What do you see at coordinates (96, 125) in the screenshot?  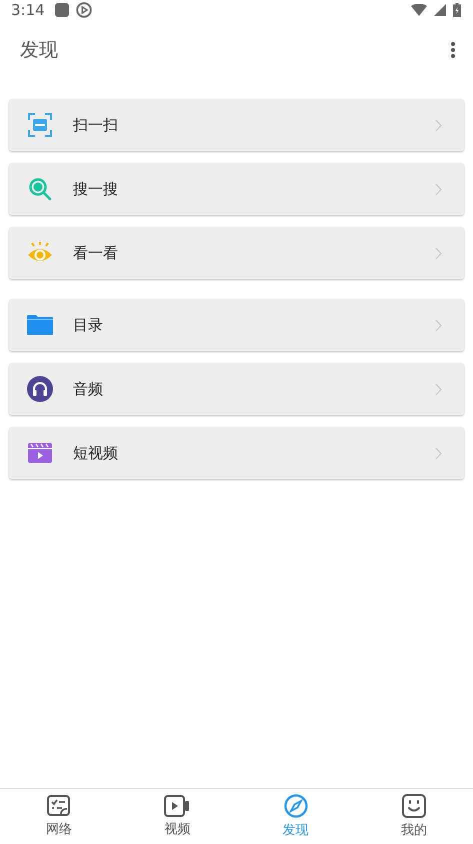 I see `menu-item-label: 扫一扫` at bounding box center [96, 125].